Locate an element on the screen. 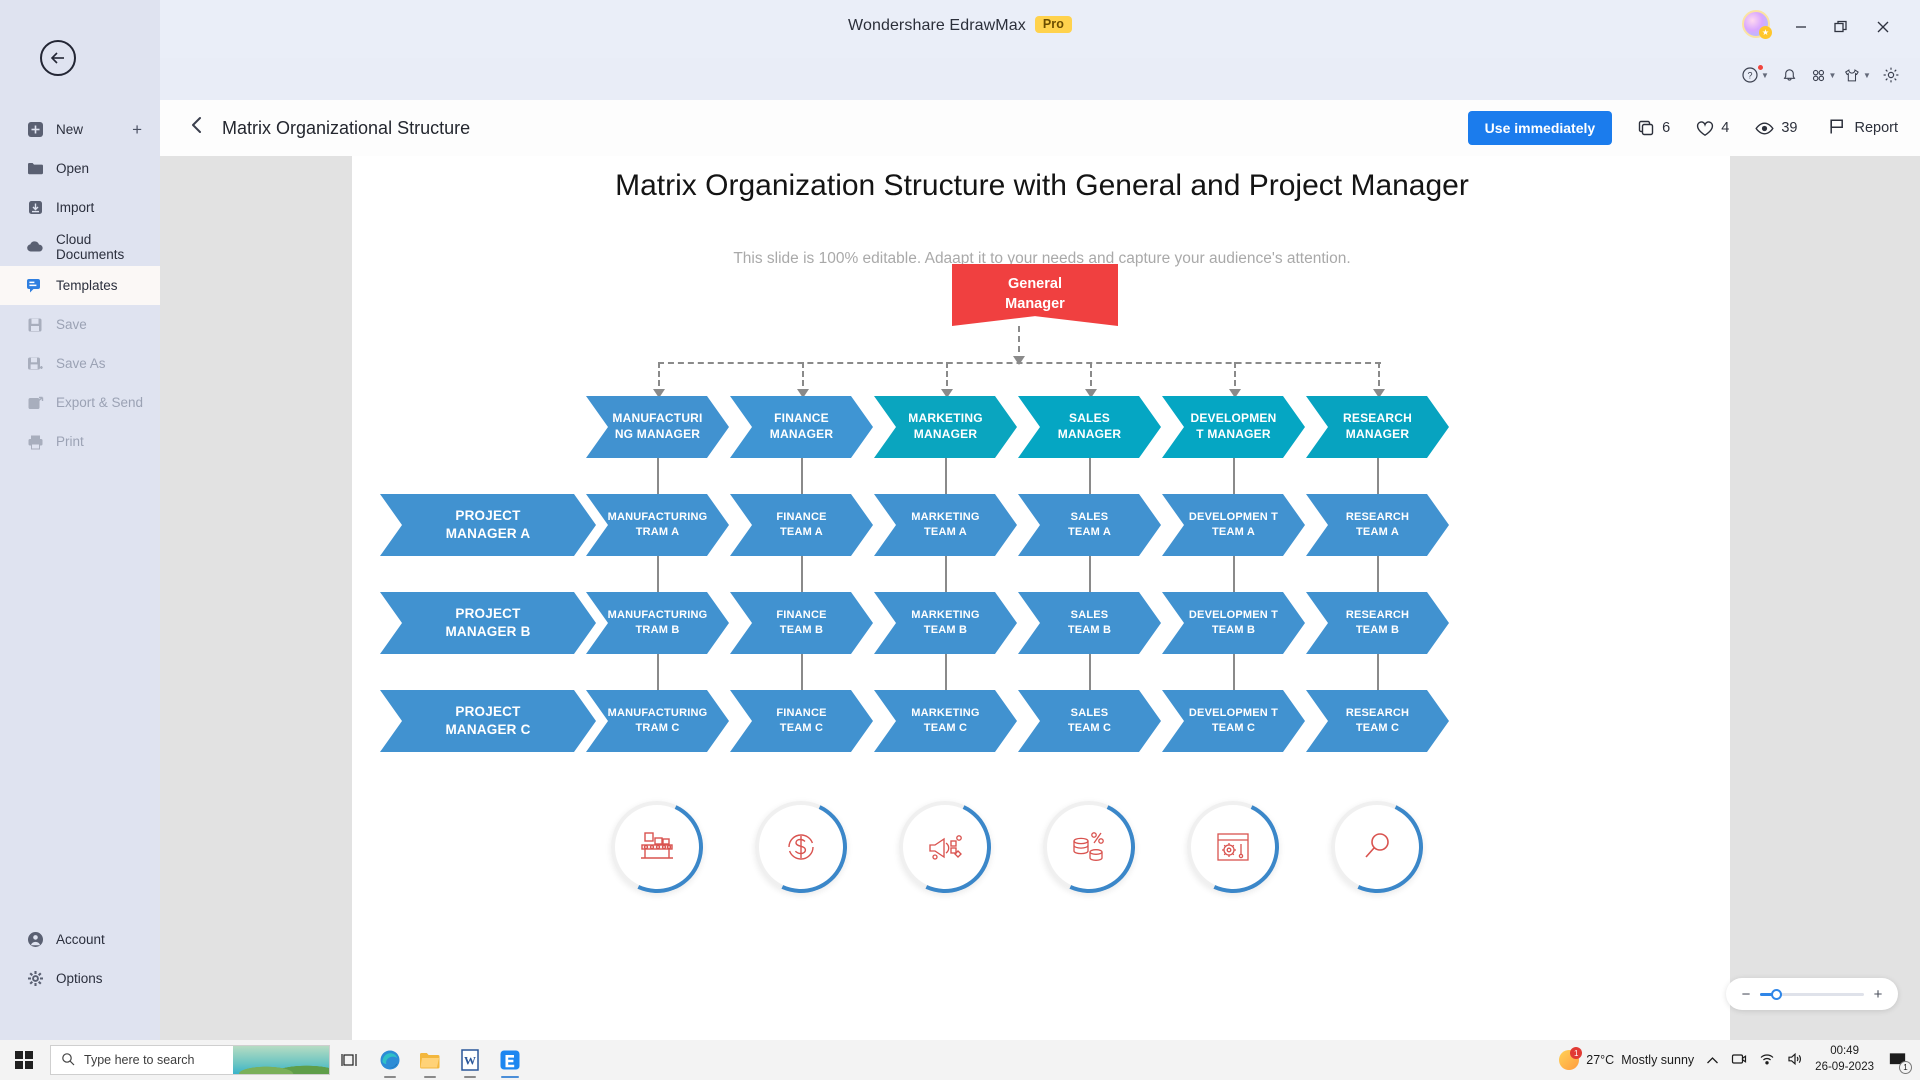 The image size is (1920, 1080). word-icon: W is located at coordinates (470, 1060).